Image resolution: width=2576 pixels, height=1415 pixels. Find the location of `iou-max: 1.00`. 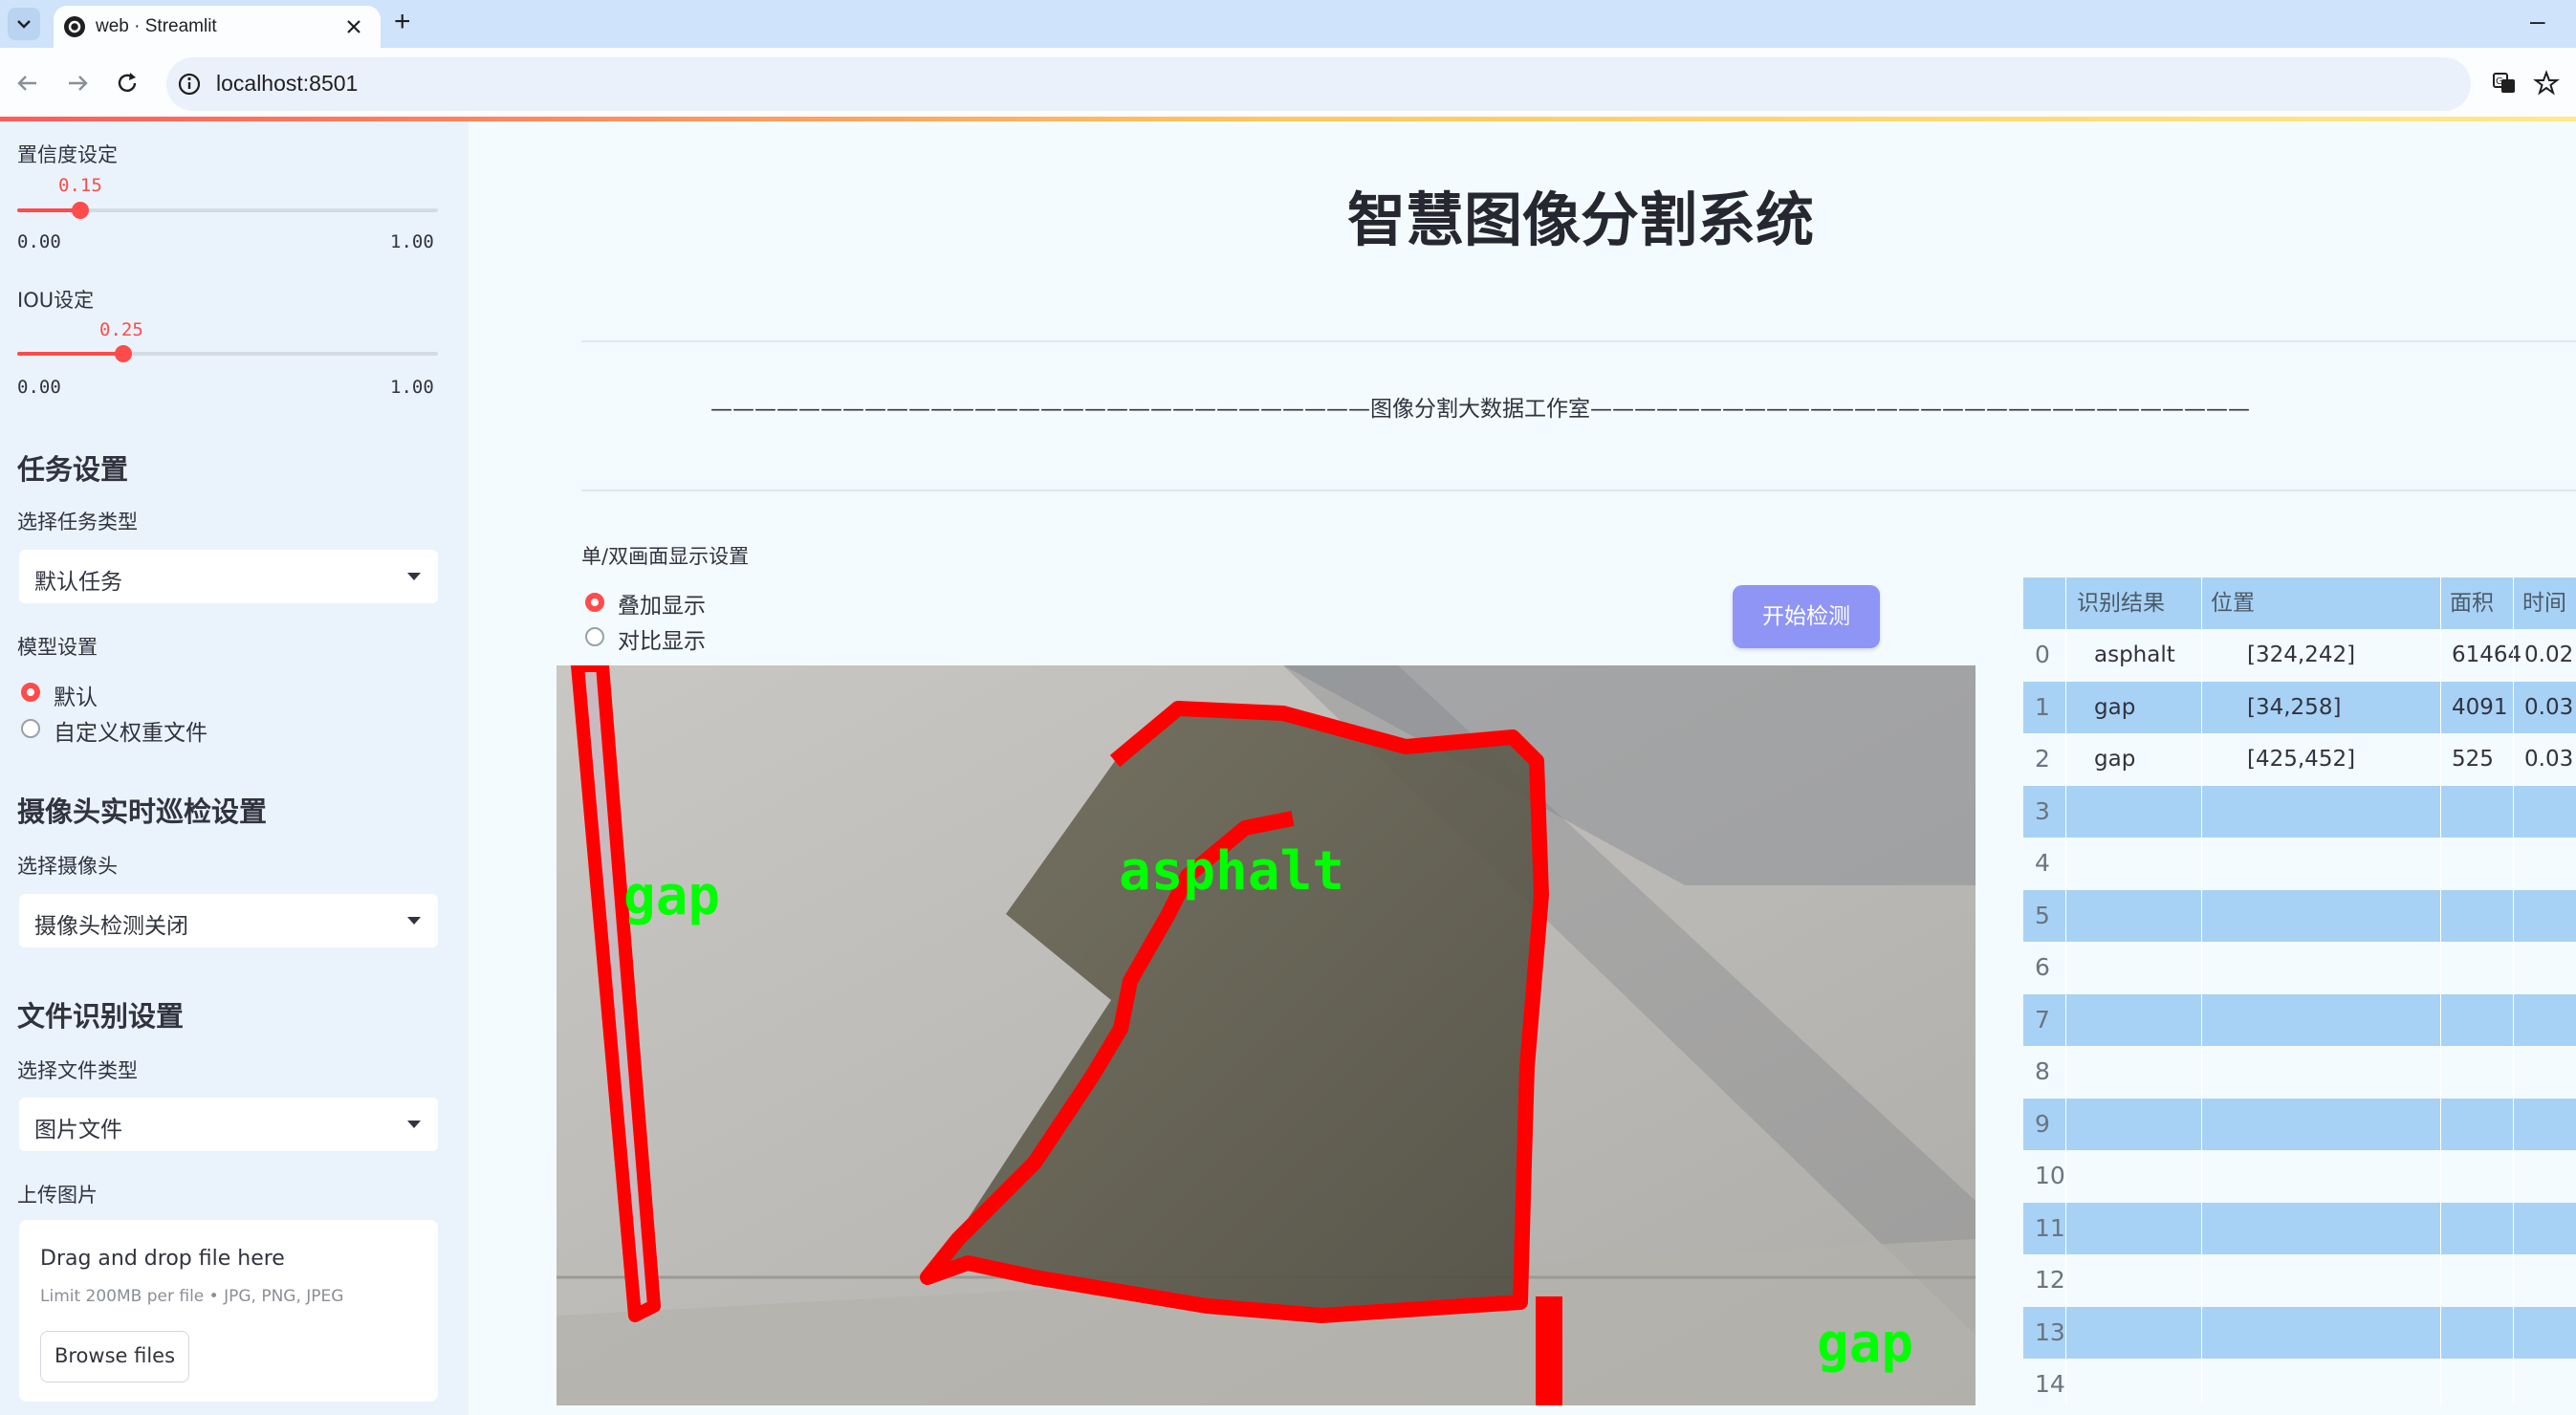

iou-max: 1.00 is located at coordinates (412, 388).